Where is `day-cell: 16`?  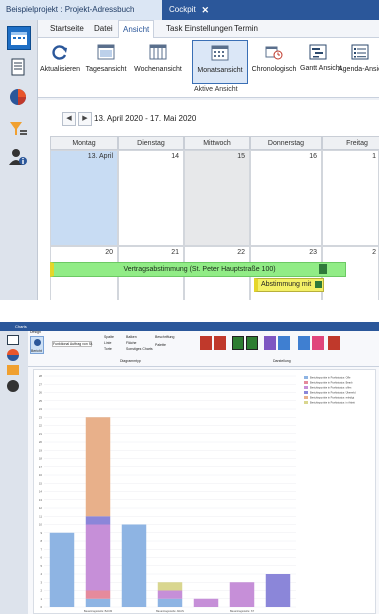 day-cell: 16 is located at coordinates (286, 198).